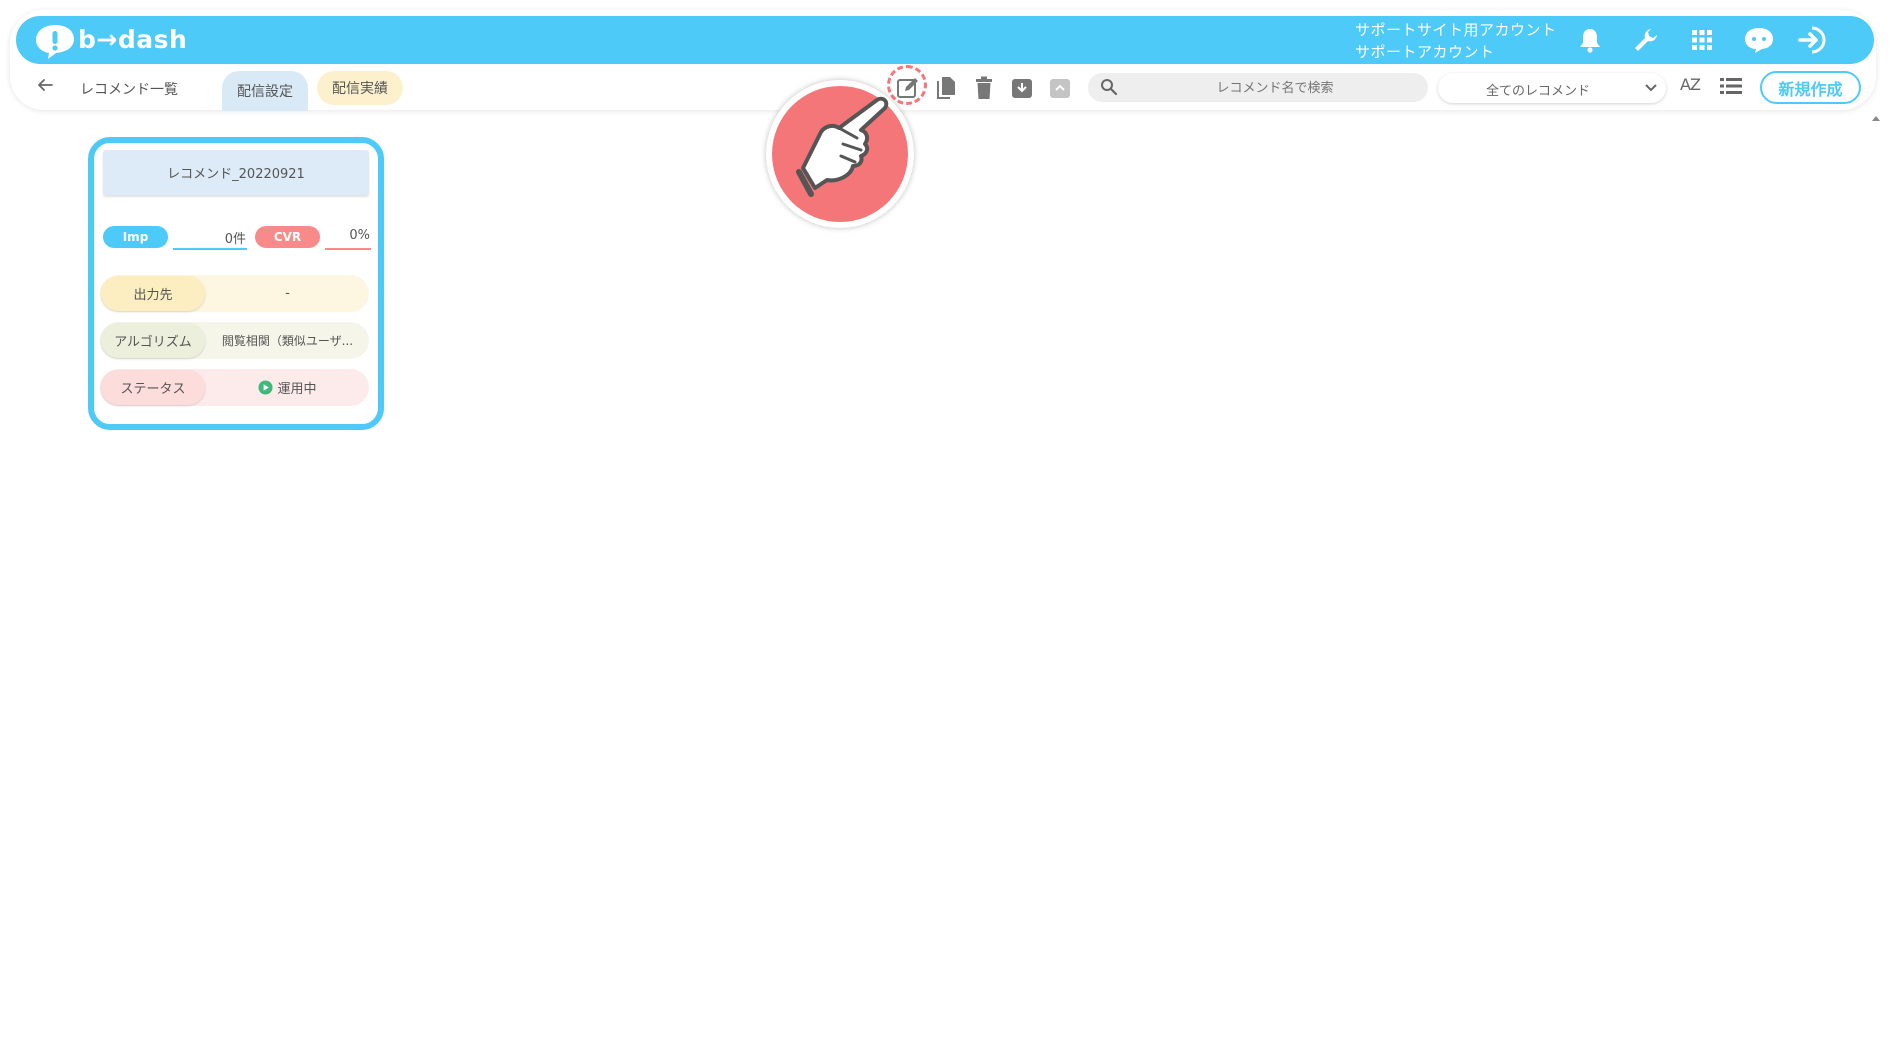 The height and width of the screenshot is (1063, 1890). I want to click on card-title: レコメンド_20220921, so click(236, 174).